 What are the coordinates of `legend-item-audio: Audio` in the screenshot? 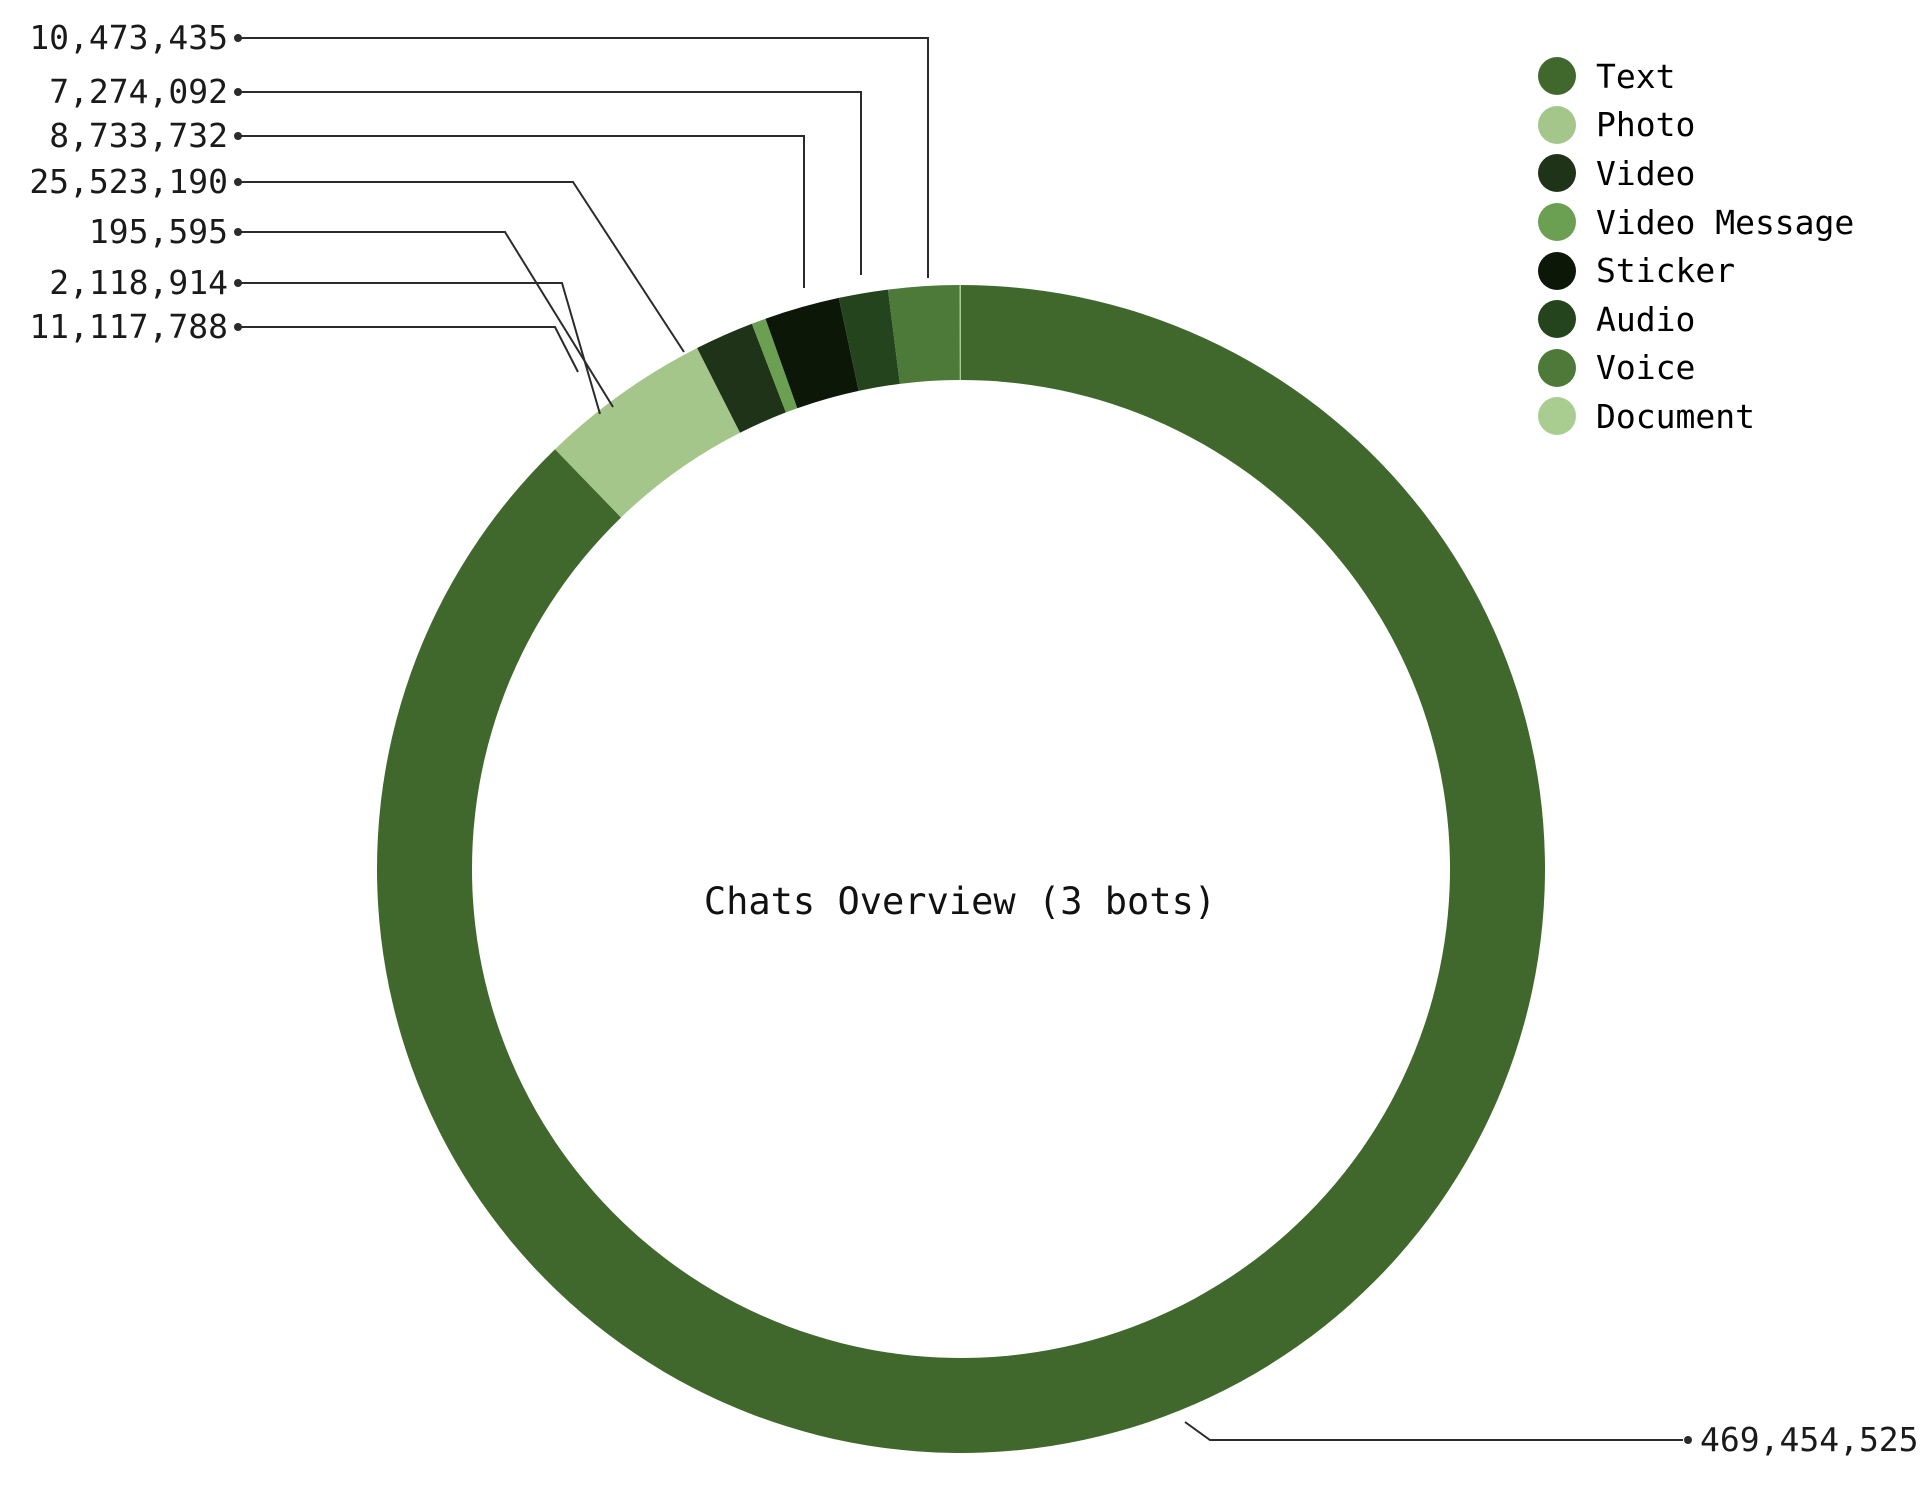 It's located at (1696, 319).